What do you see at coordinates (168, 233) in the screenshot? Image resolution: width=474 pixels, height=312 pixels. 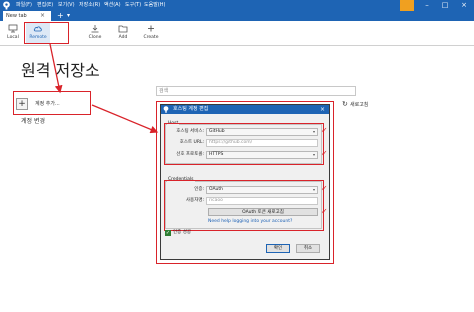 I see `check-icon: ✓` at bounding box center [168, 233].